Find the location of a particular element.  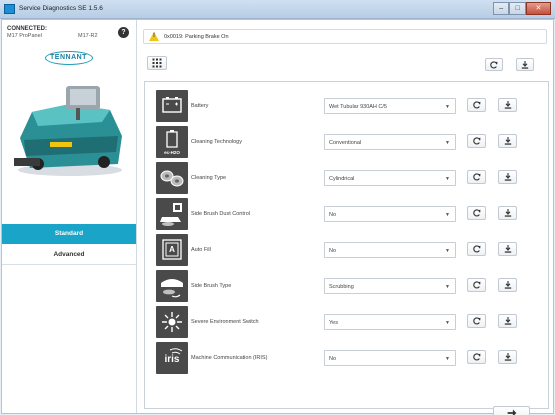

setting-label: Cleaning Technology is located at coordinates (216, 142).